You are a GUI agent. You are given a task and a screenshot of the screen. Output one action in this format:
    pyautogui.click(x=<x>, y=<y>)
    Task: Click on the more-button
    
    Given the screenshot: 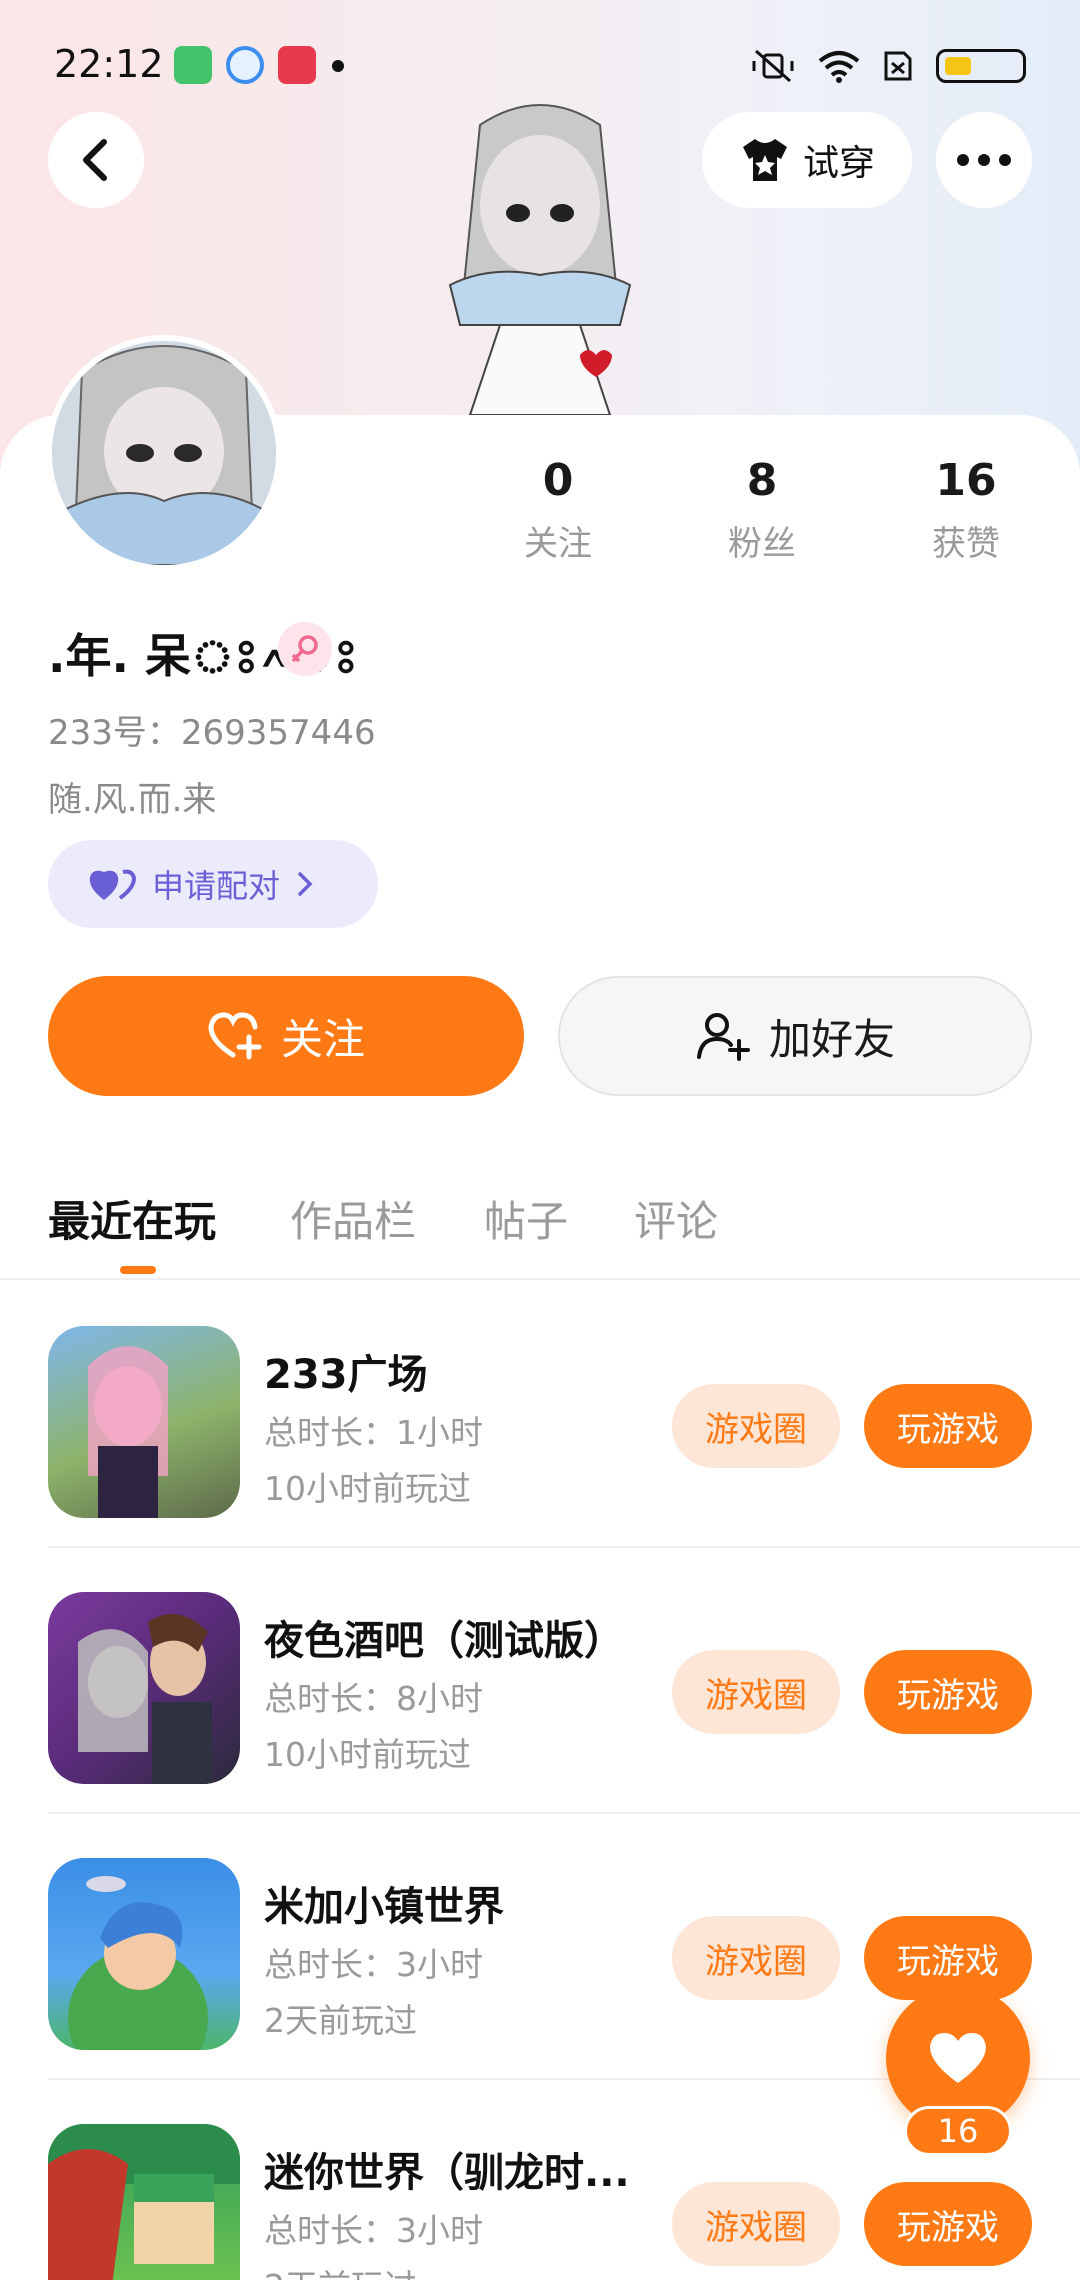 What is the action you would take?
    pyautogui.click(x=984, y=160)
    